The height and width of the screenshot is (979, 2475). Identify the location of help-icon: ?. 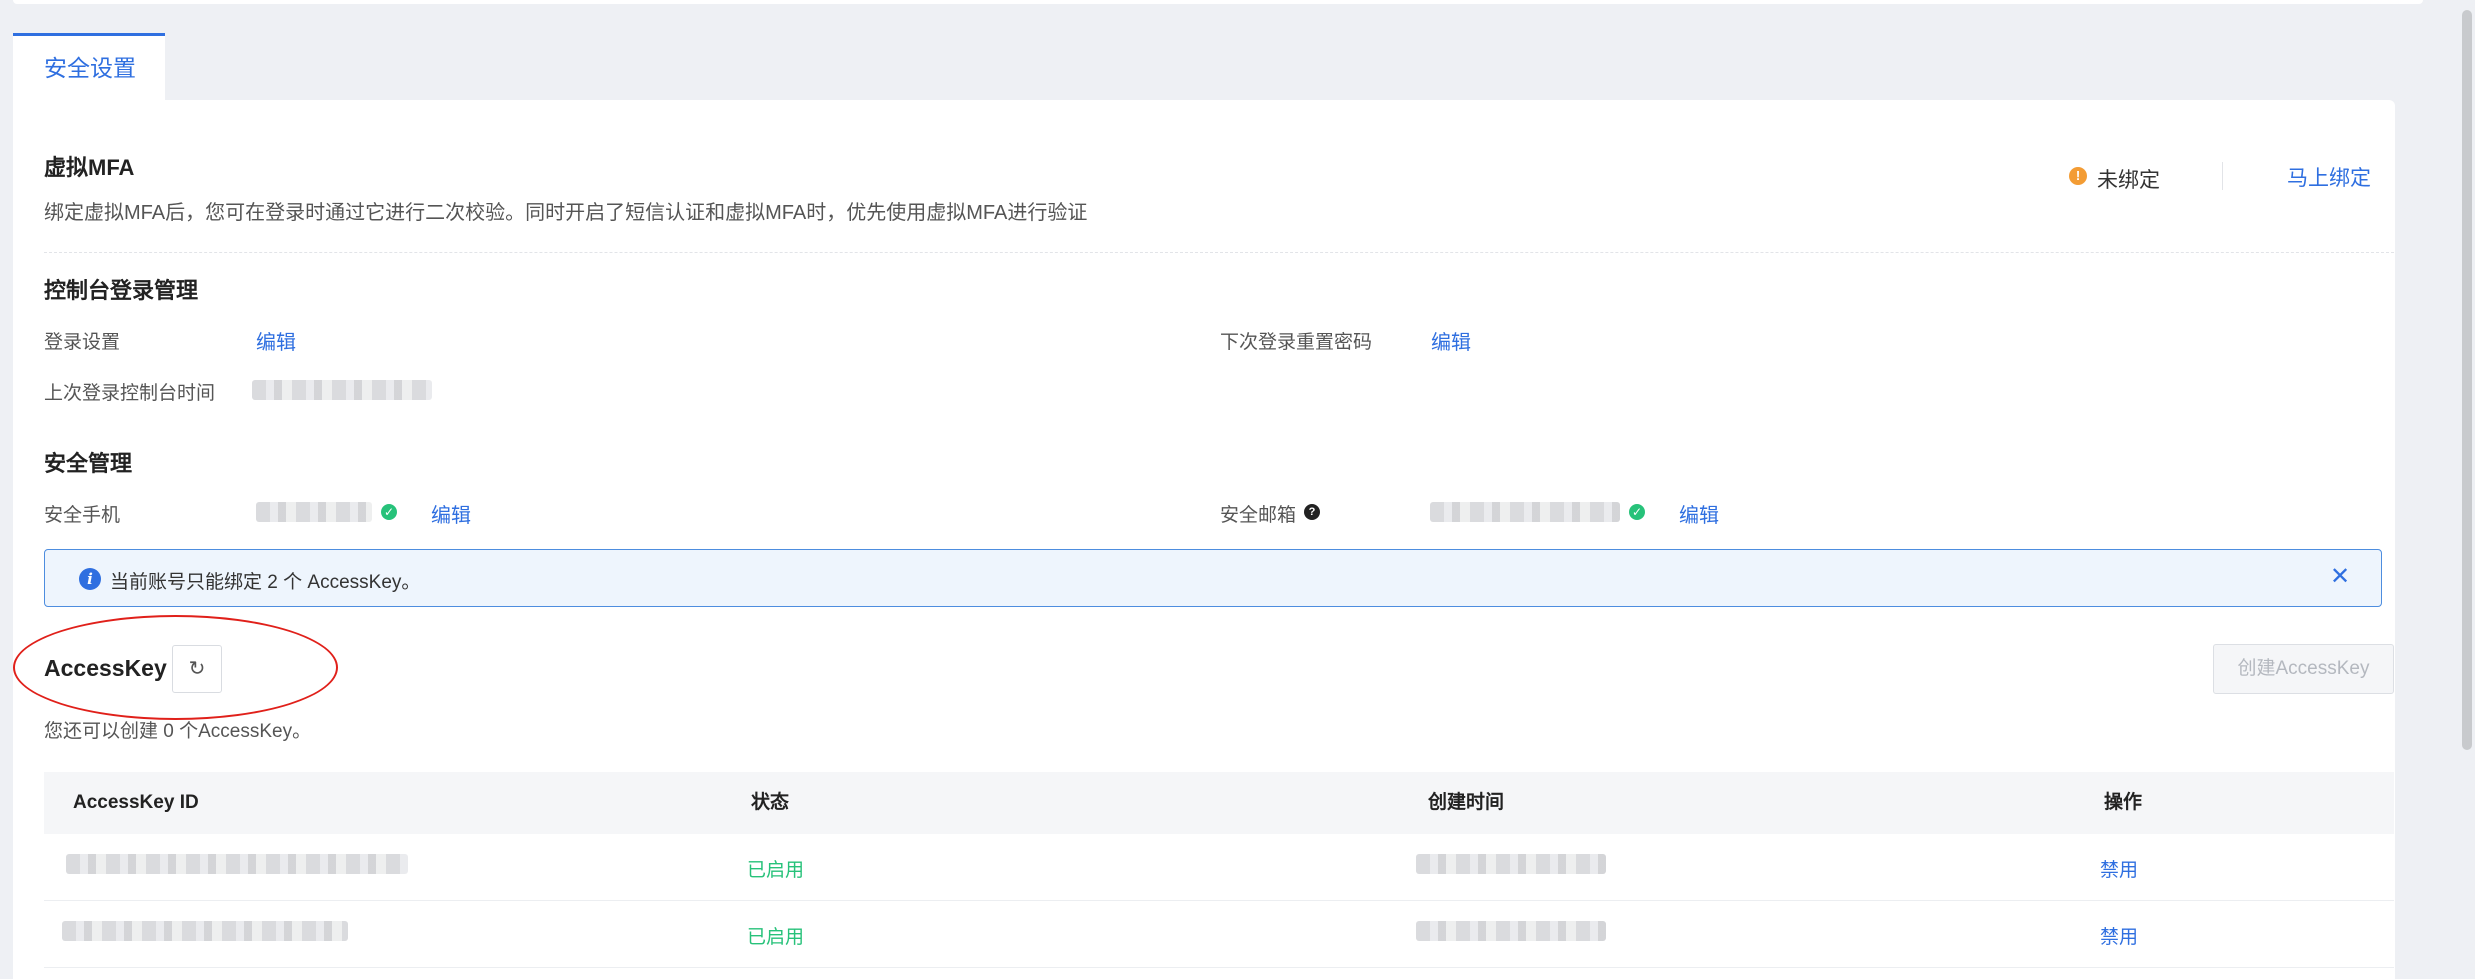
(1312, 512).